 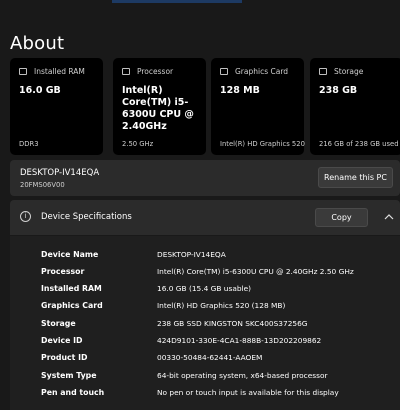 I want to click on card-storage: Storage 238 GB 216 GB of 238 GB used, so click(x=355, y=106).